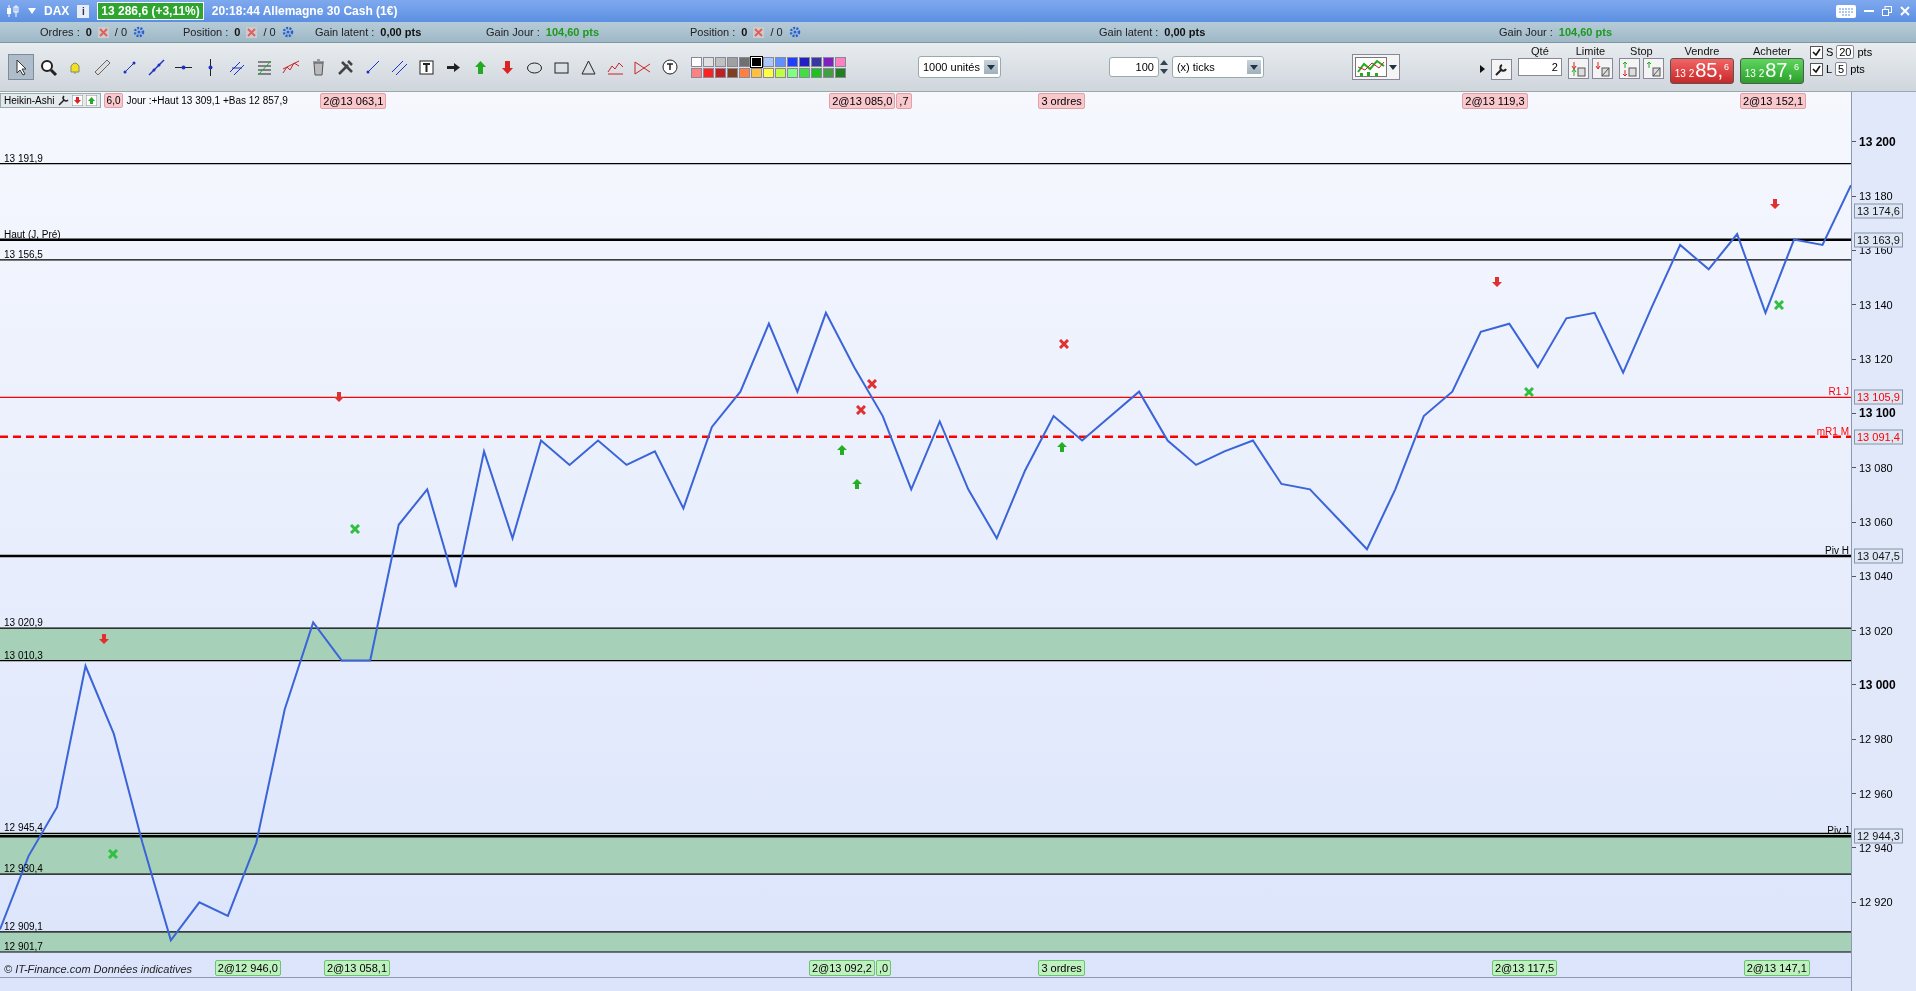  I want to click on order-tag: 2@12 946,0, so click(247, 968).